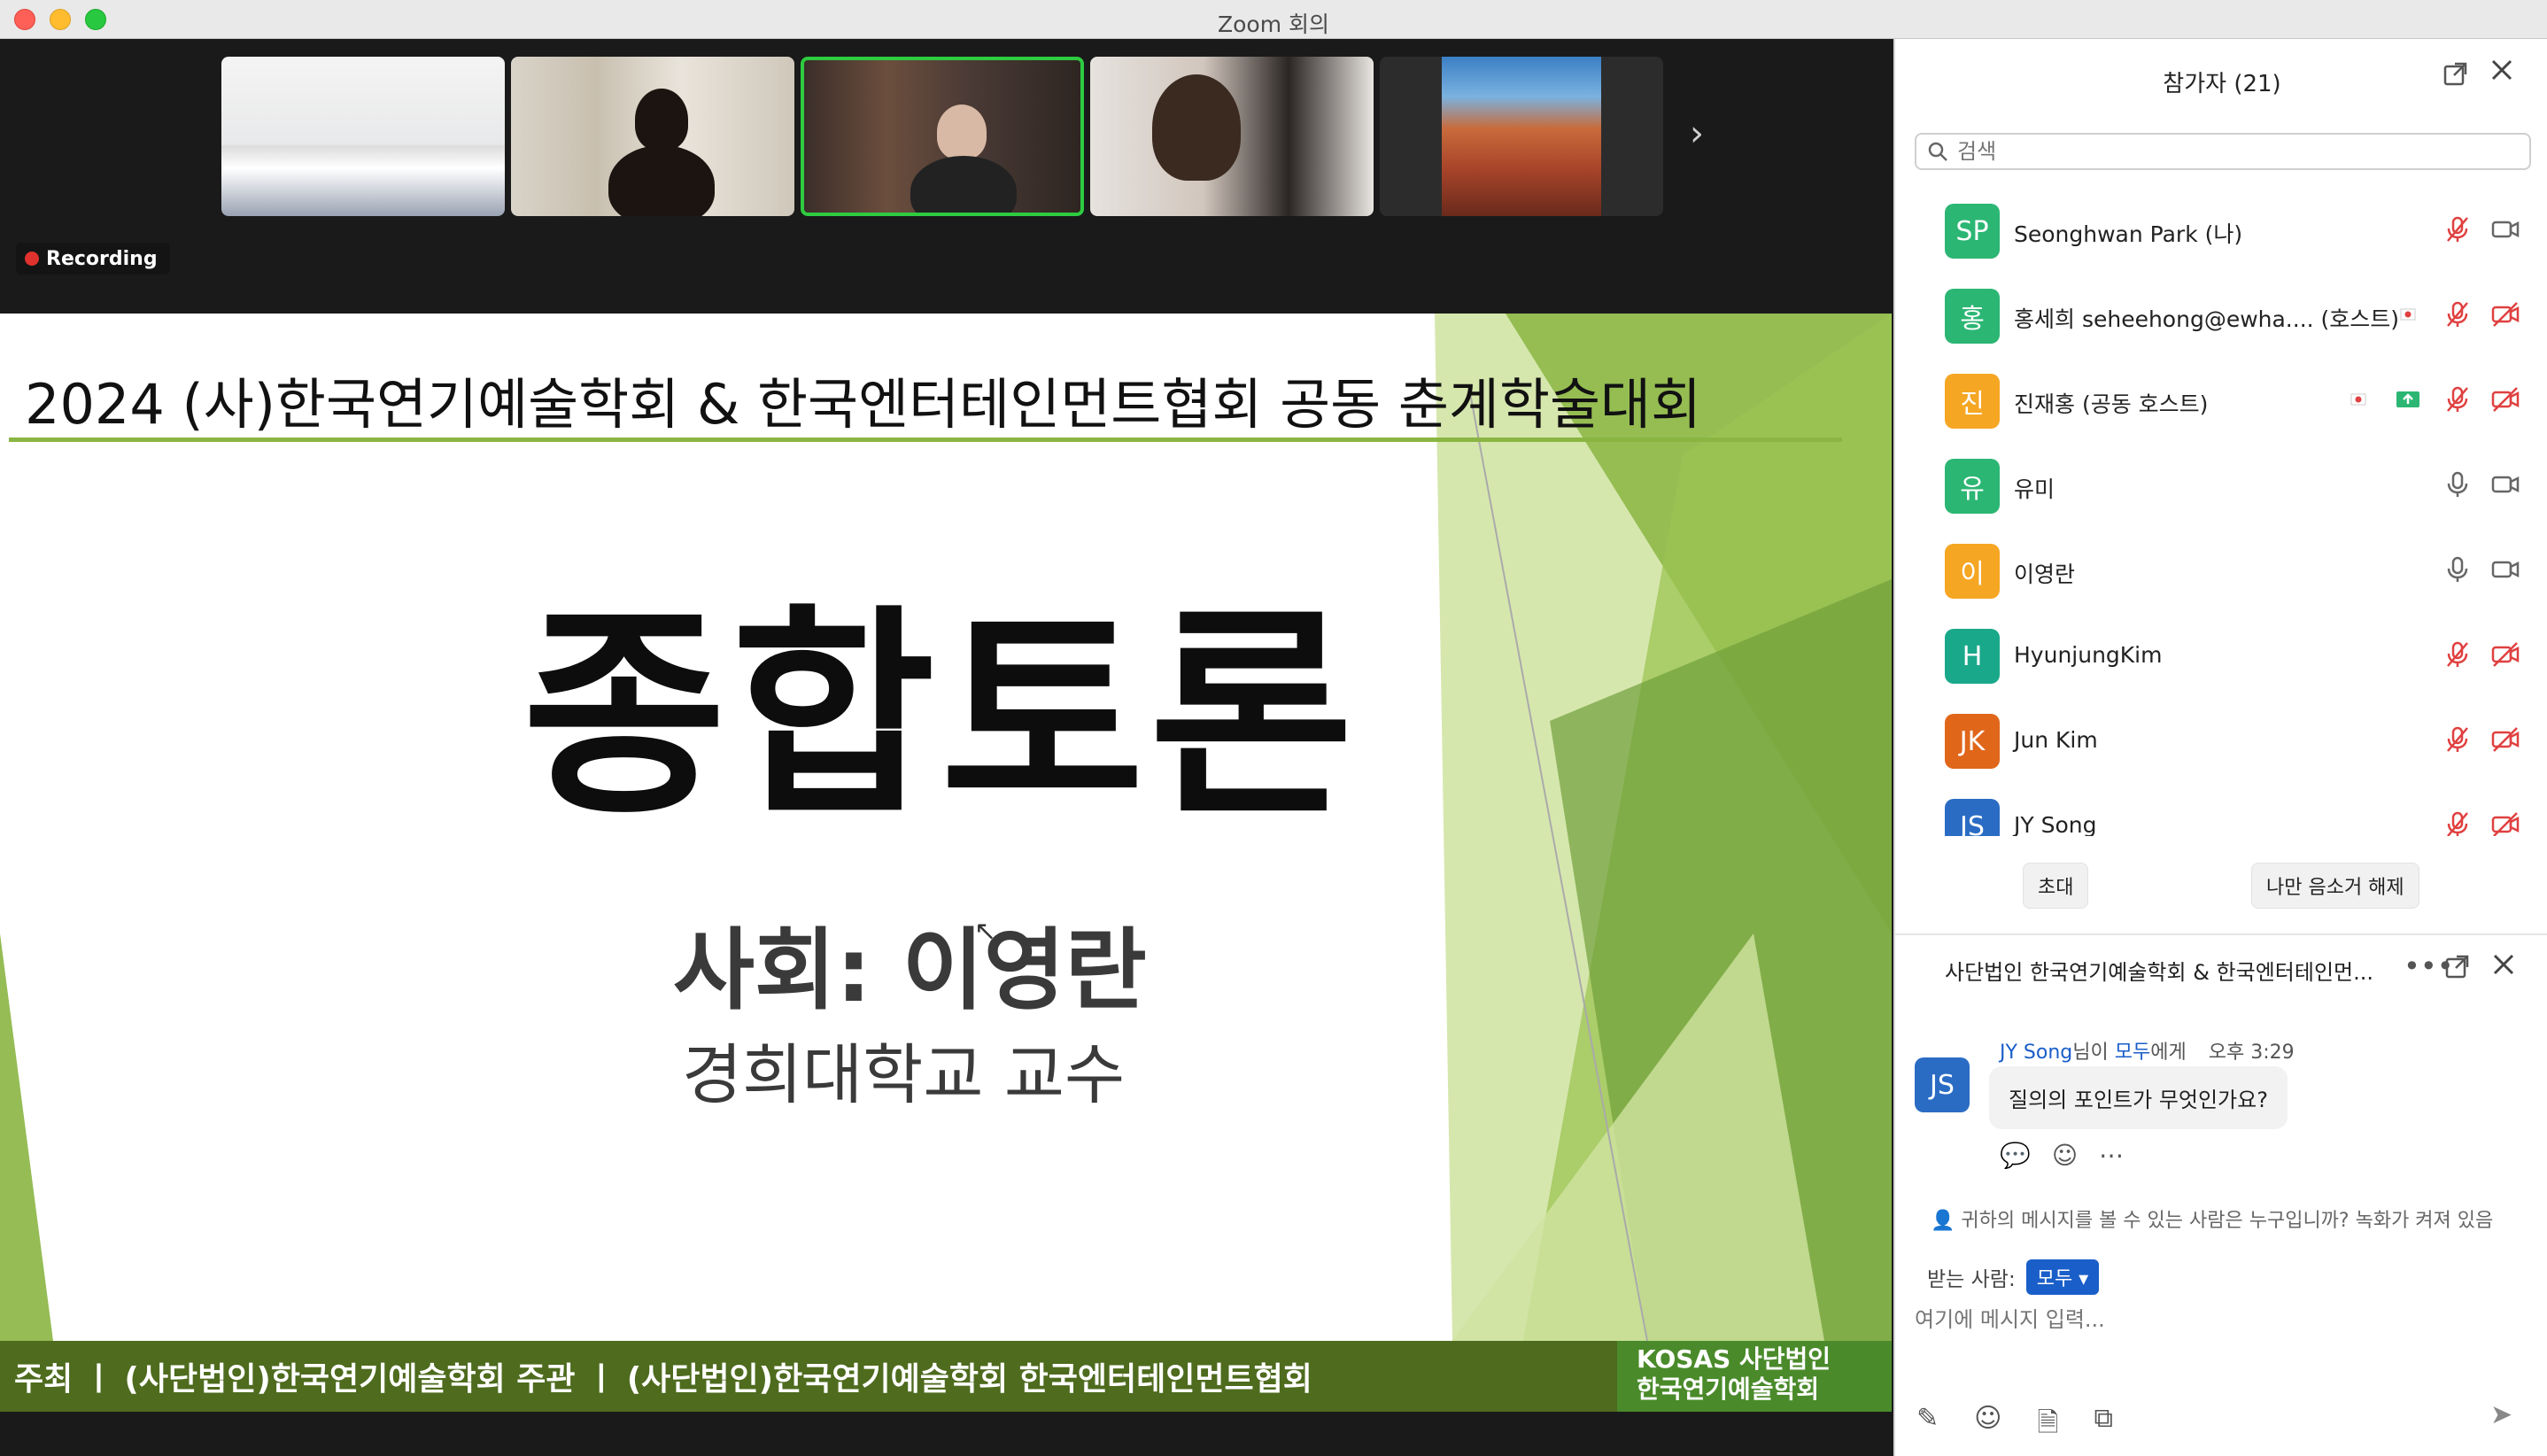 The height and width of the screenshot is (1456, 2547). I want to click on recipient-label: 받는 사람:, so click(1972, 1279).